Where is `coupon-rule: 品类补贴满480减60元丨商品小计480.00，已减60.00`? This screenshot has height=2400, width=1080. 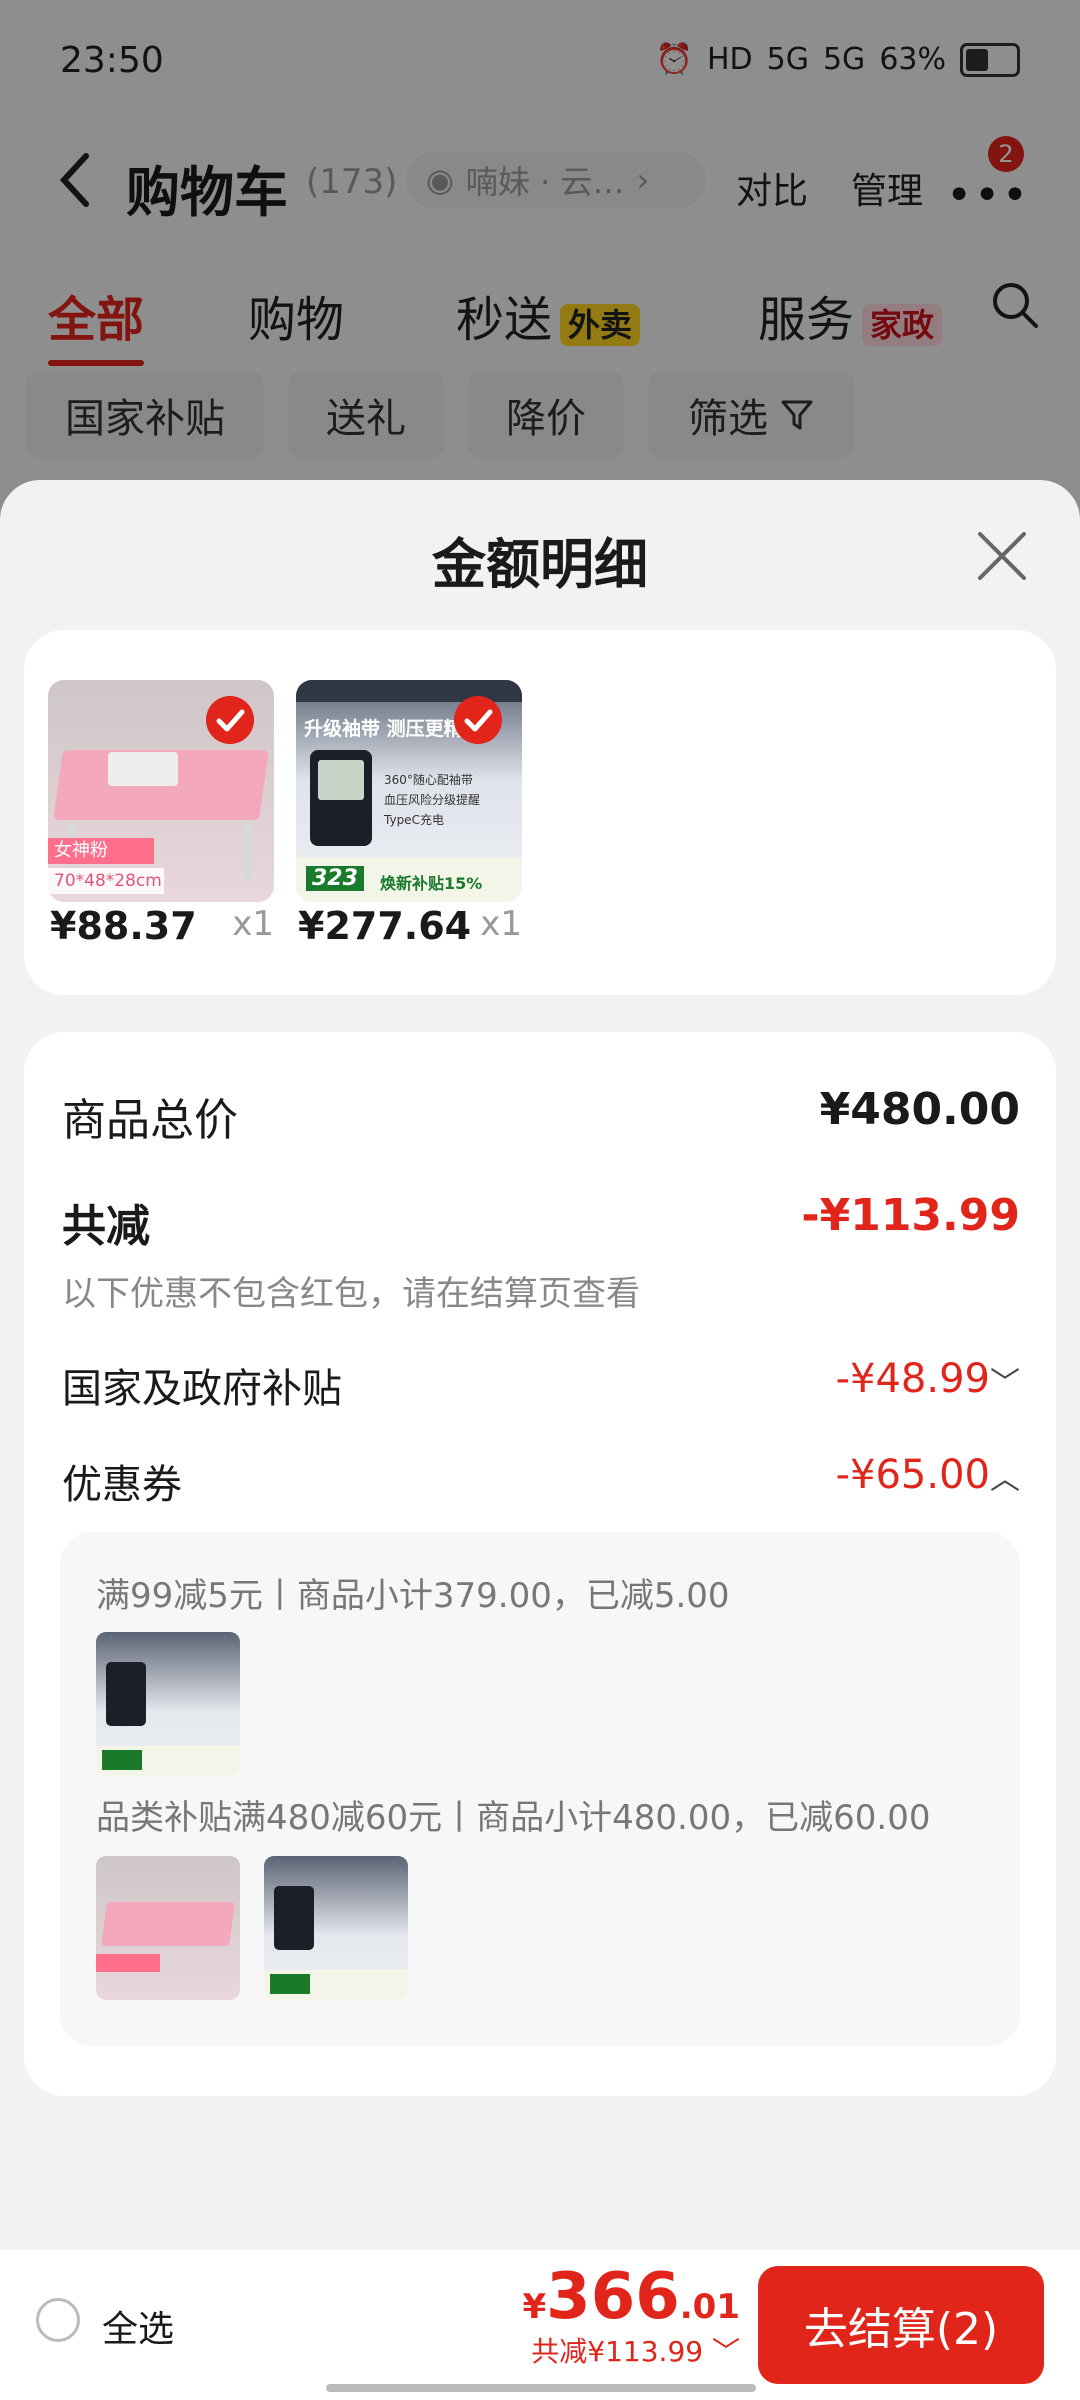
coupon-rule: 品类补贴满480减60元丨商品小计480.00，已减60.00 is located at coordinates (513, 1818).